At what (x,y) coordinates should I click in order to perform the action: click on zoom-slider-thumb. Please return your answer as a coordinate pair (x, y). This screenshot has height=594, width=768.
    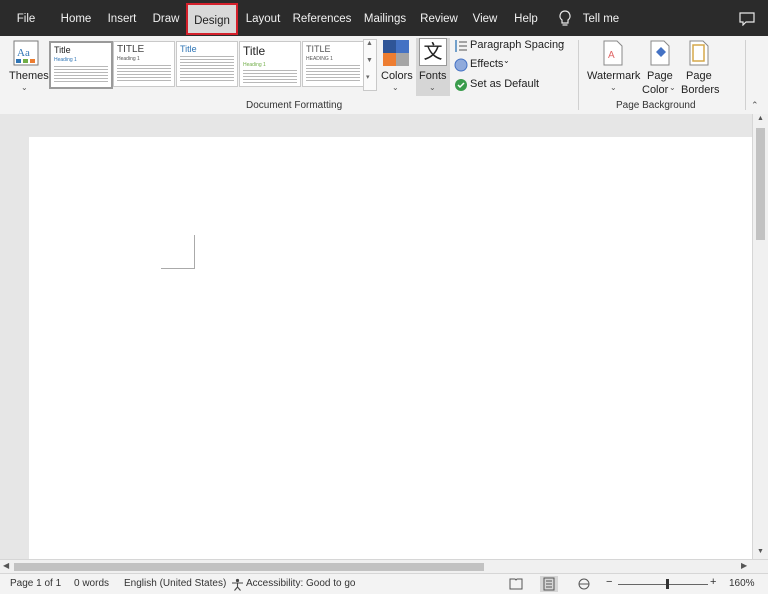
    Looking at the image, I should click on (667, 584).